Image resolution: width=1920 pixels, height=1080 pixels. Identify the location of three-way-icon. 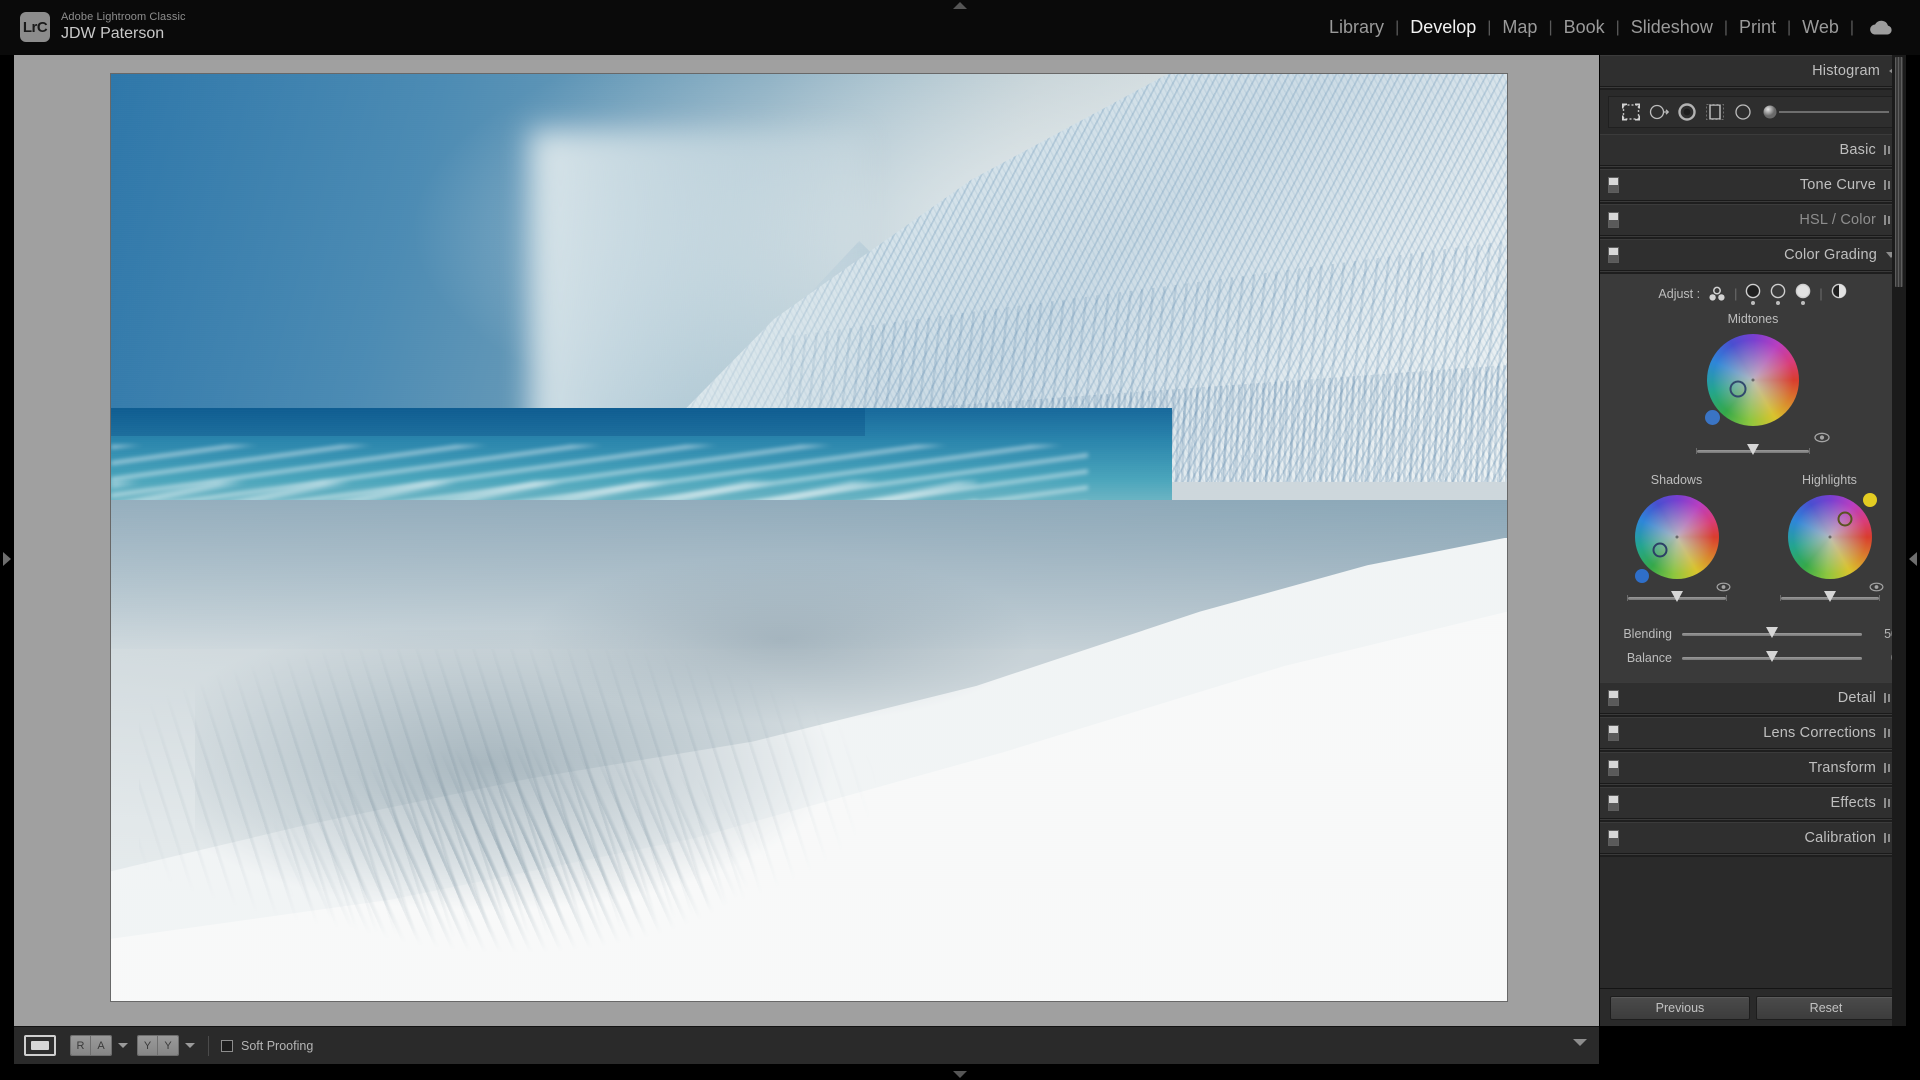
(1717, 294).